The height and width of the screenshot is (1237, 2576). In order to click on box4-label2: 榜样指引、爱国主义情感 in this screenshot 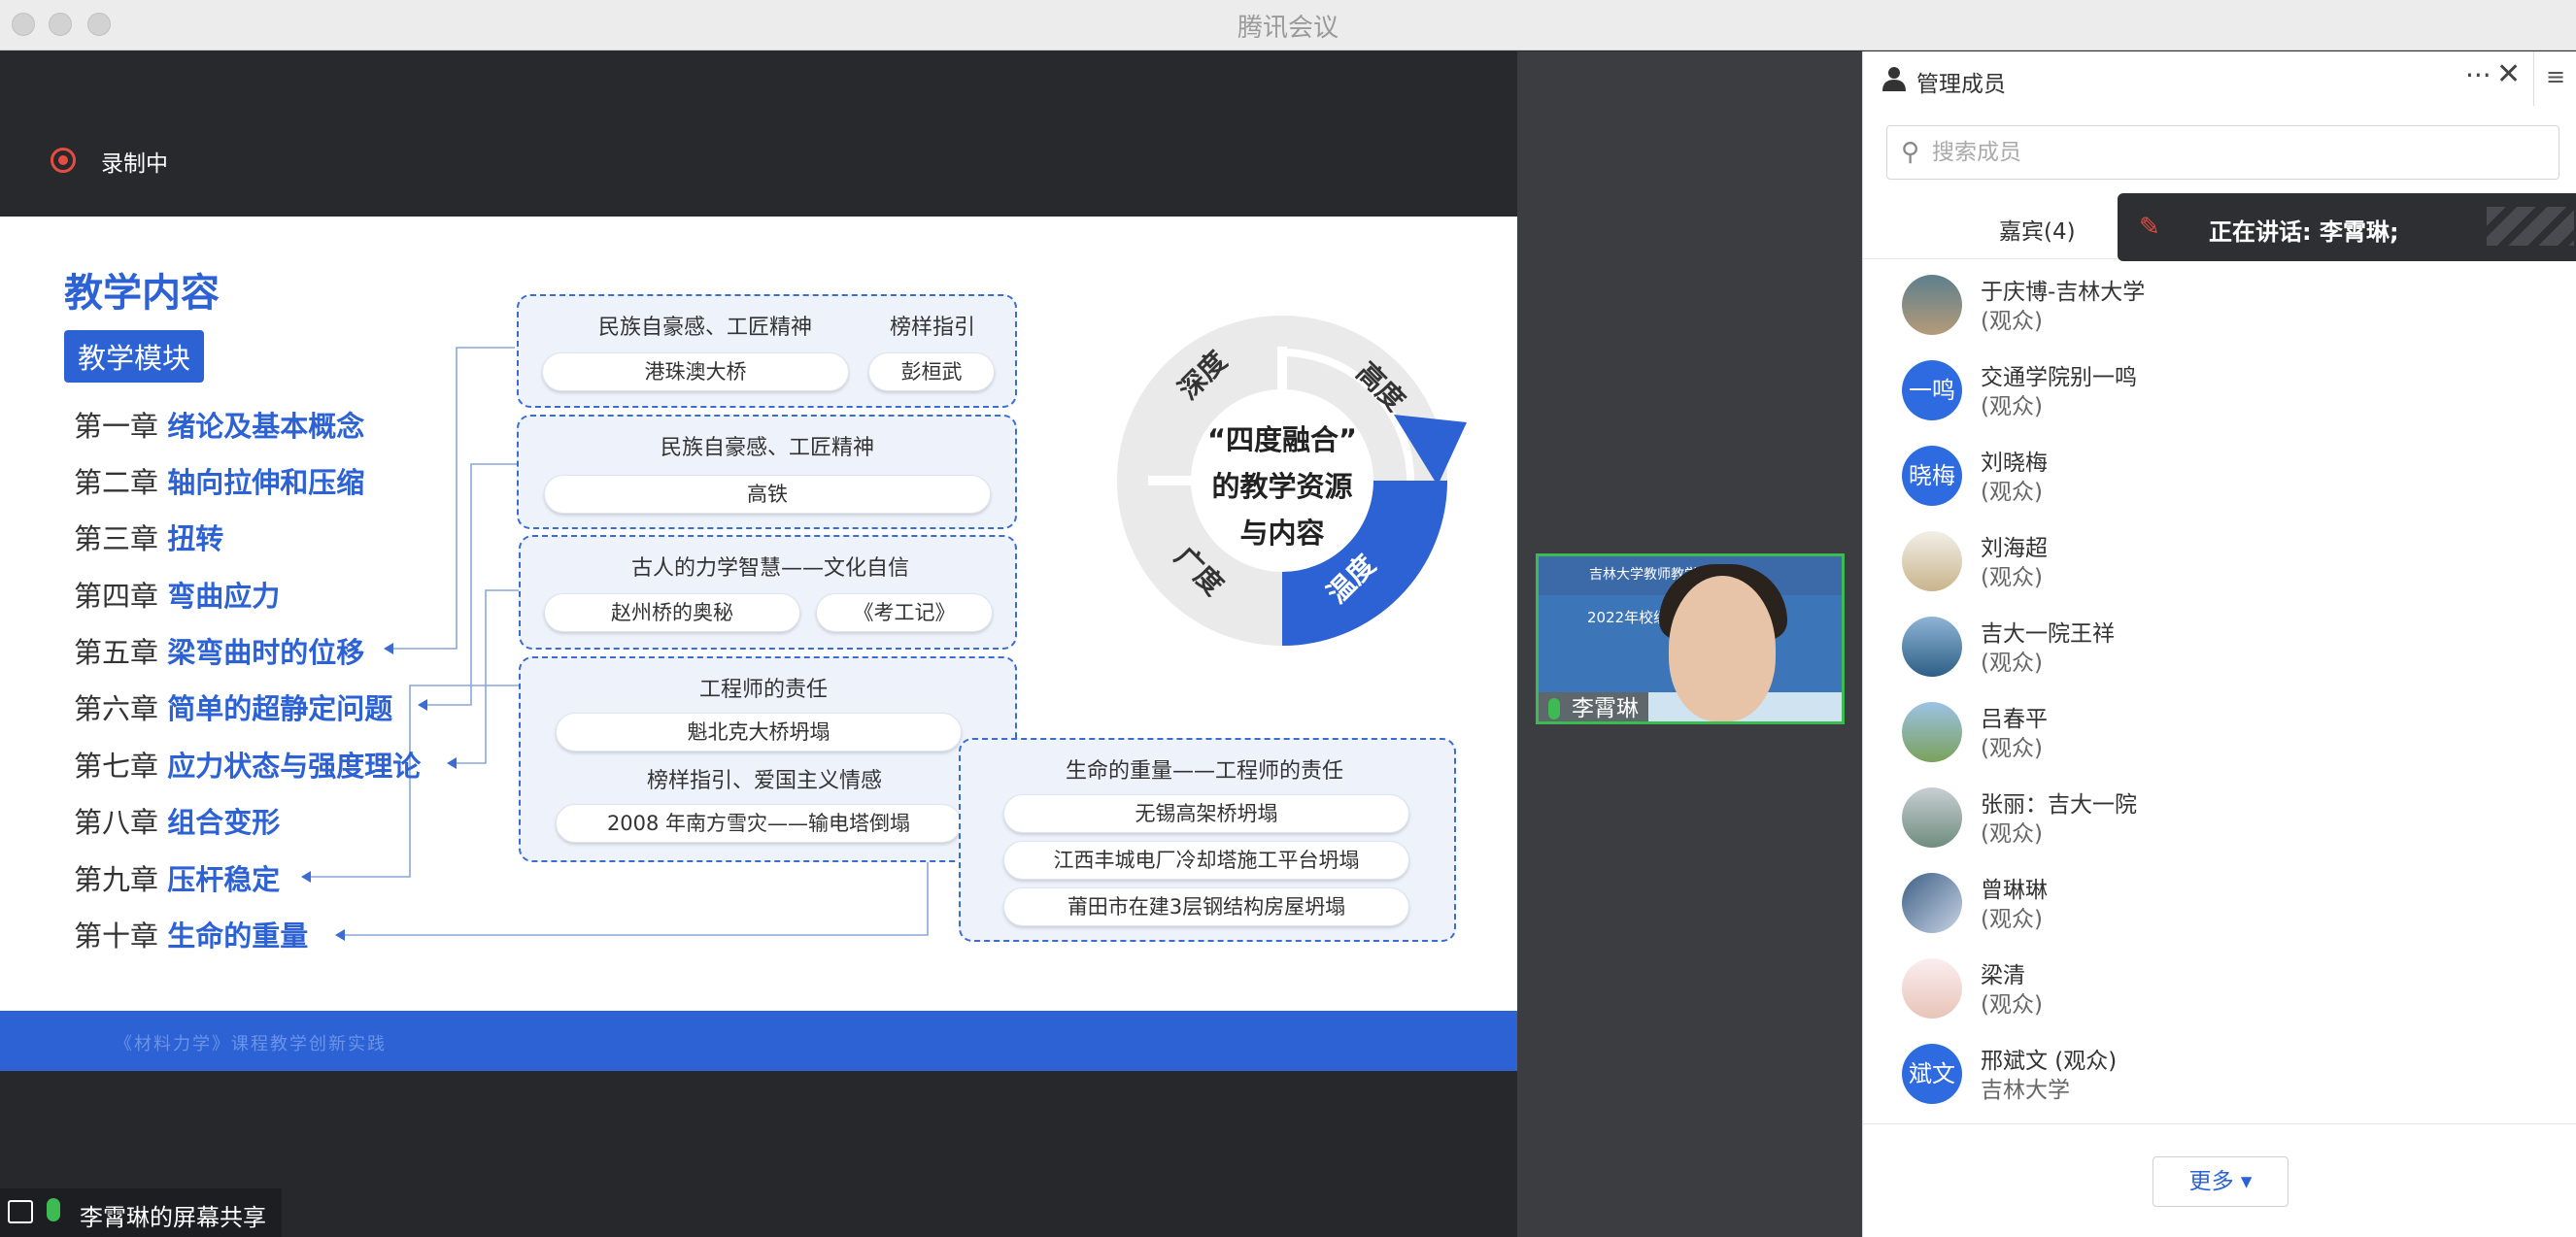, I will do `click(765, 781)`.